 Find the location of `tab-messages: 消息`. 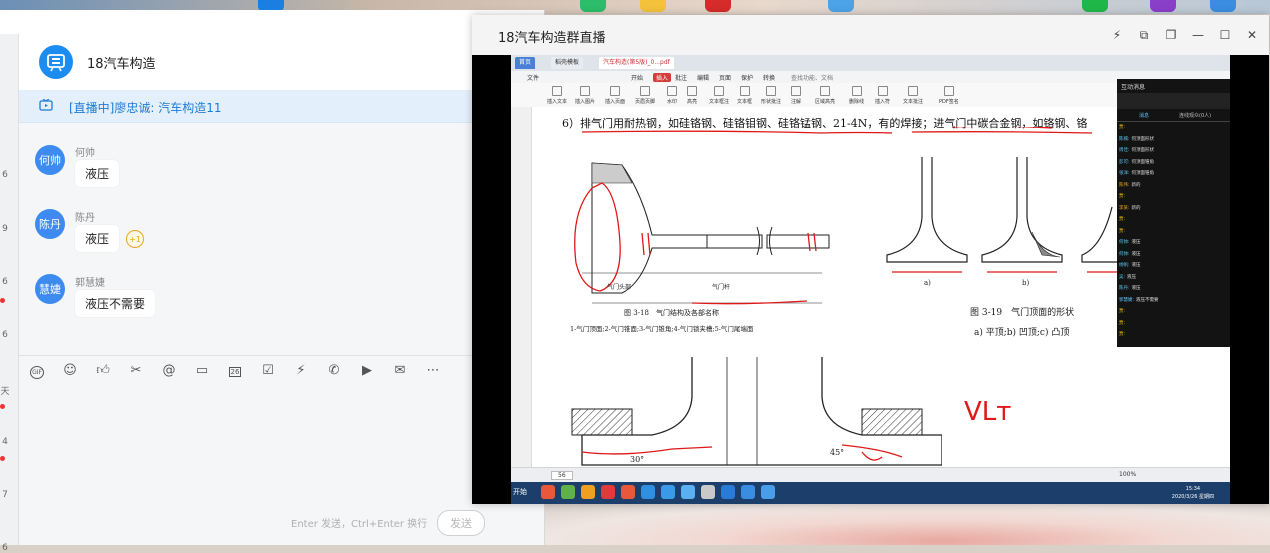

tab-messages: 消息 is located at coordinates (1144, 115).